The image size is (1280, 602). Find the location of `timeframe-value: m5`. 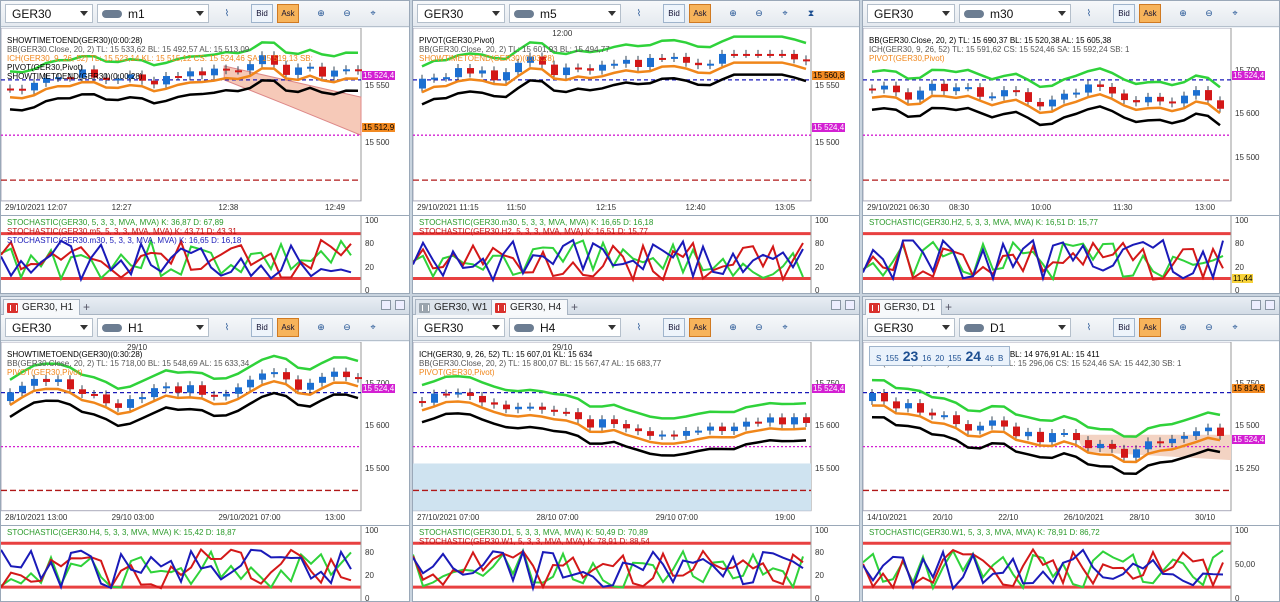

timeframe-value: m5 is located at coordinates (548, 14).